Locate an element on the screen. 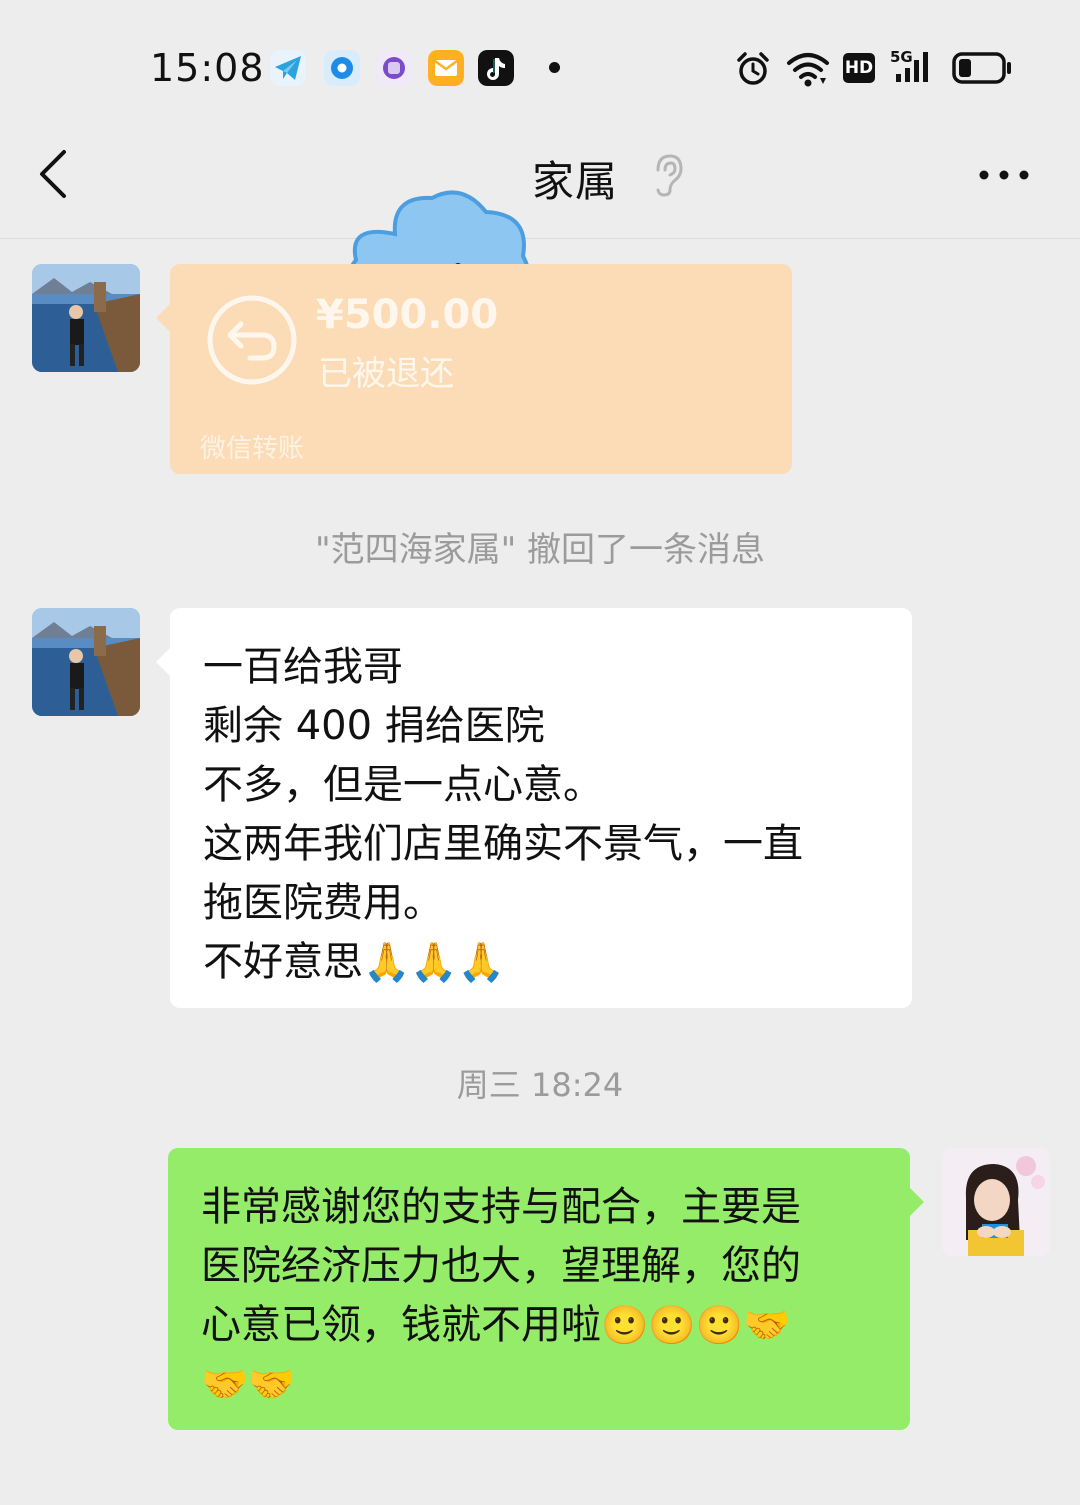  message-line: 剩余 400 捐给医院 is located at coordinates (374, 726).